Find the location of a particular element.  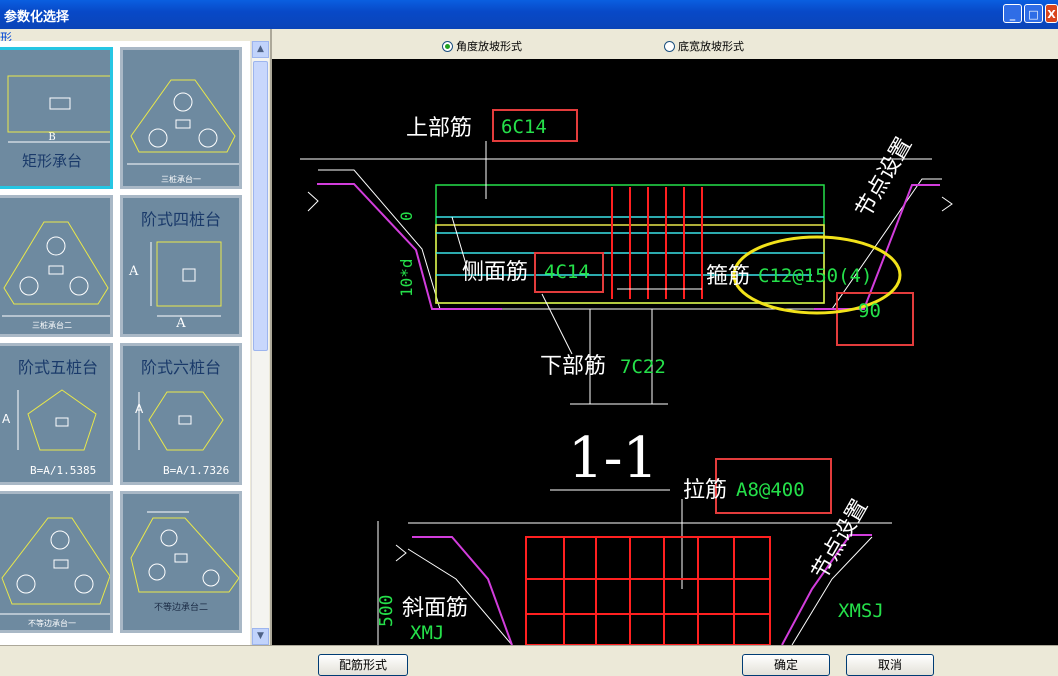

scroll-thumb is located at coordinates (260, 206).